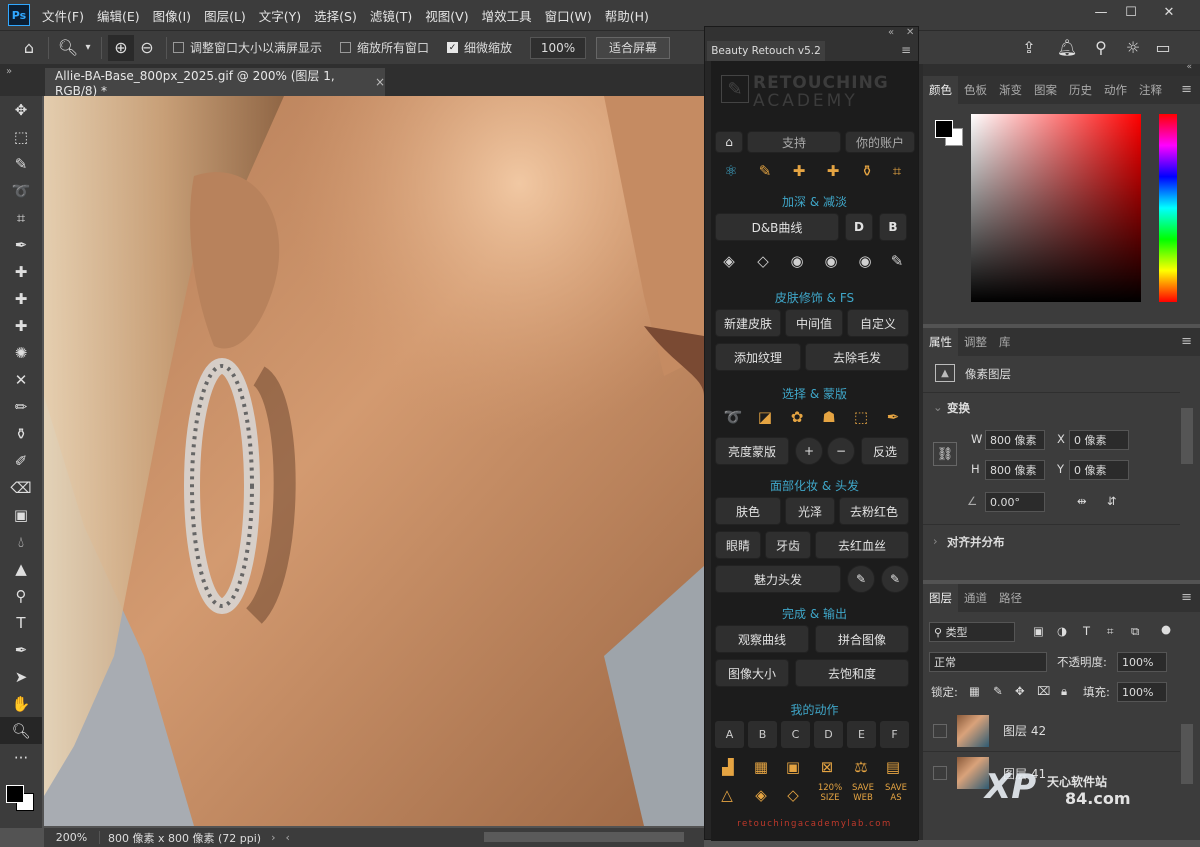 This screenshot has width=1200, height=847. Describe the element at coordinates (974, 691) in the screenshot. I see `lock-transparency-icon: ▦` at that location.